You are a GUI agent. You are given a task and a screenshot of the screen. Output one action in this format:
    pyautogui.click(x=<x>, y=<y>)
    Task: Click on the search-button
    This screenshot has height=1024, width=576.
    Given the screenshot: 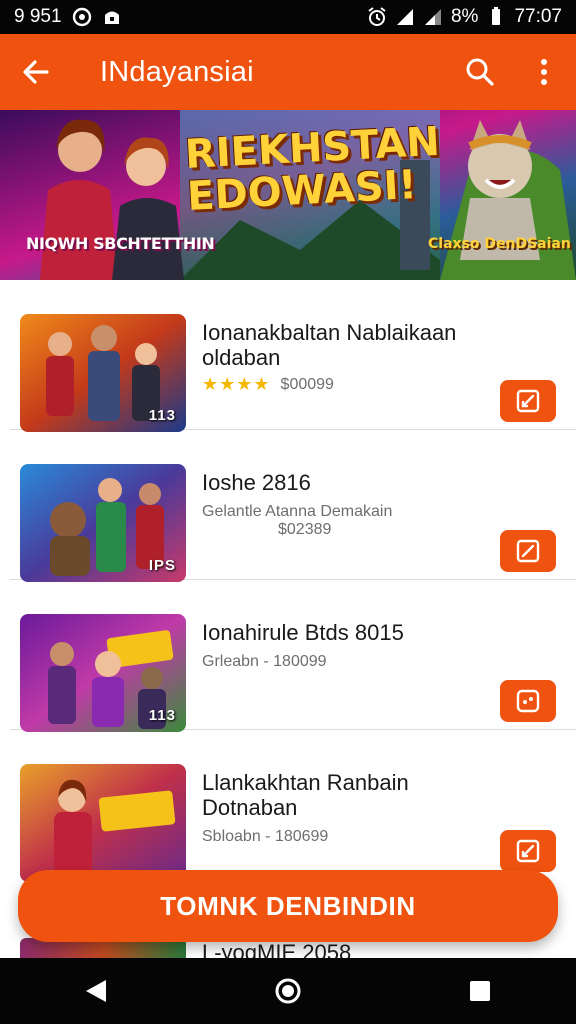 What is the action you would take?
    pyautogui.click(x=480, y=72)
    